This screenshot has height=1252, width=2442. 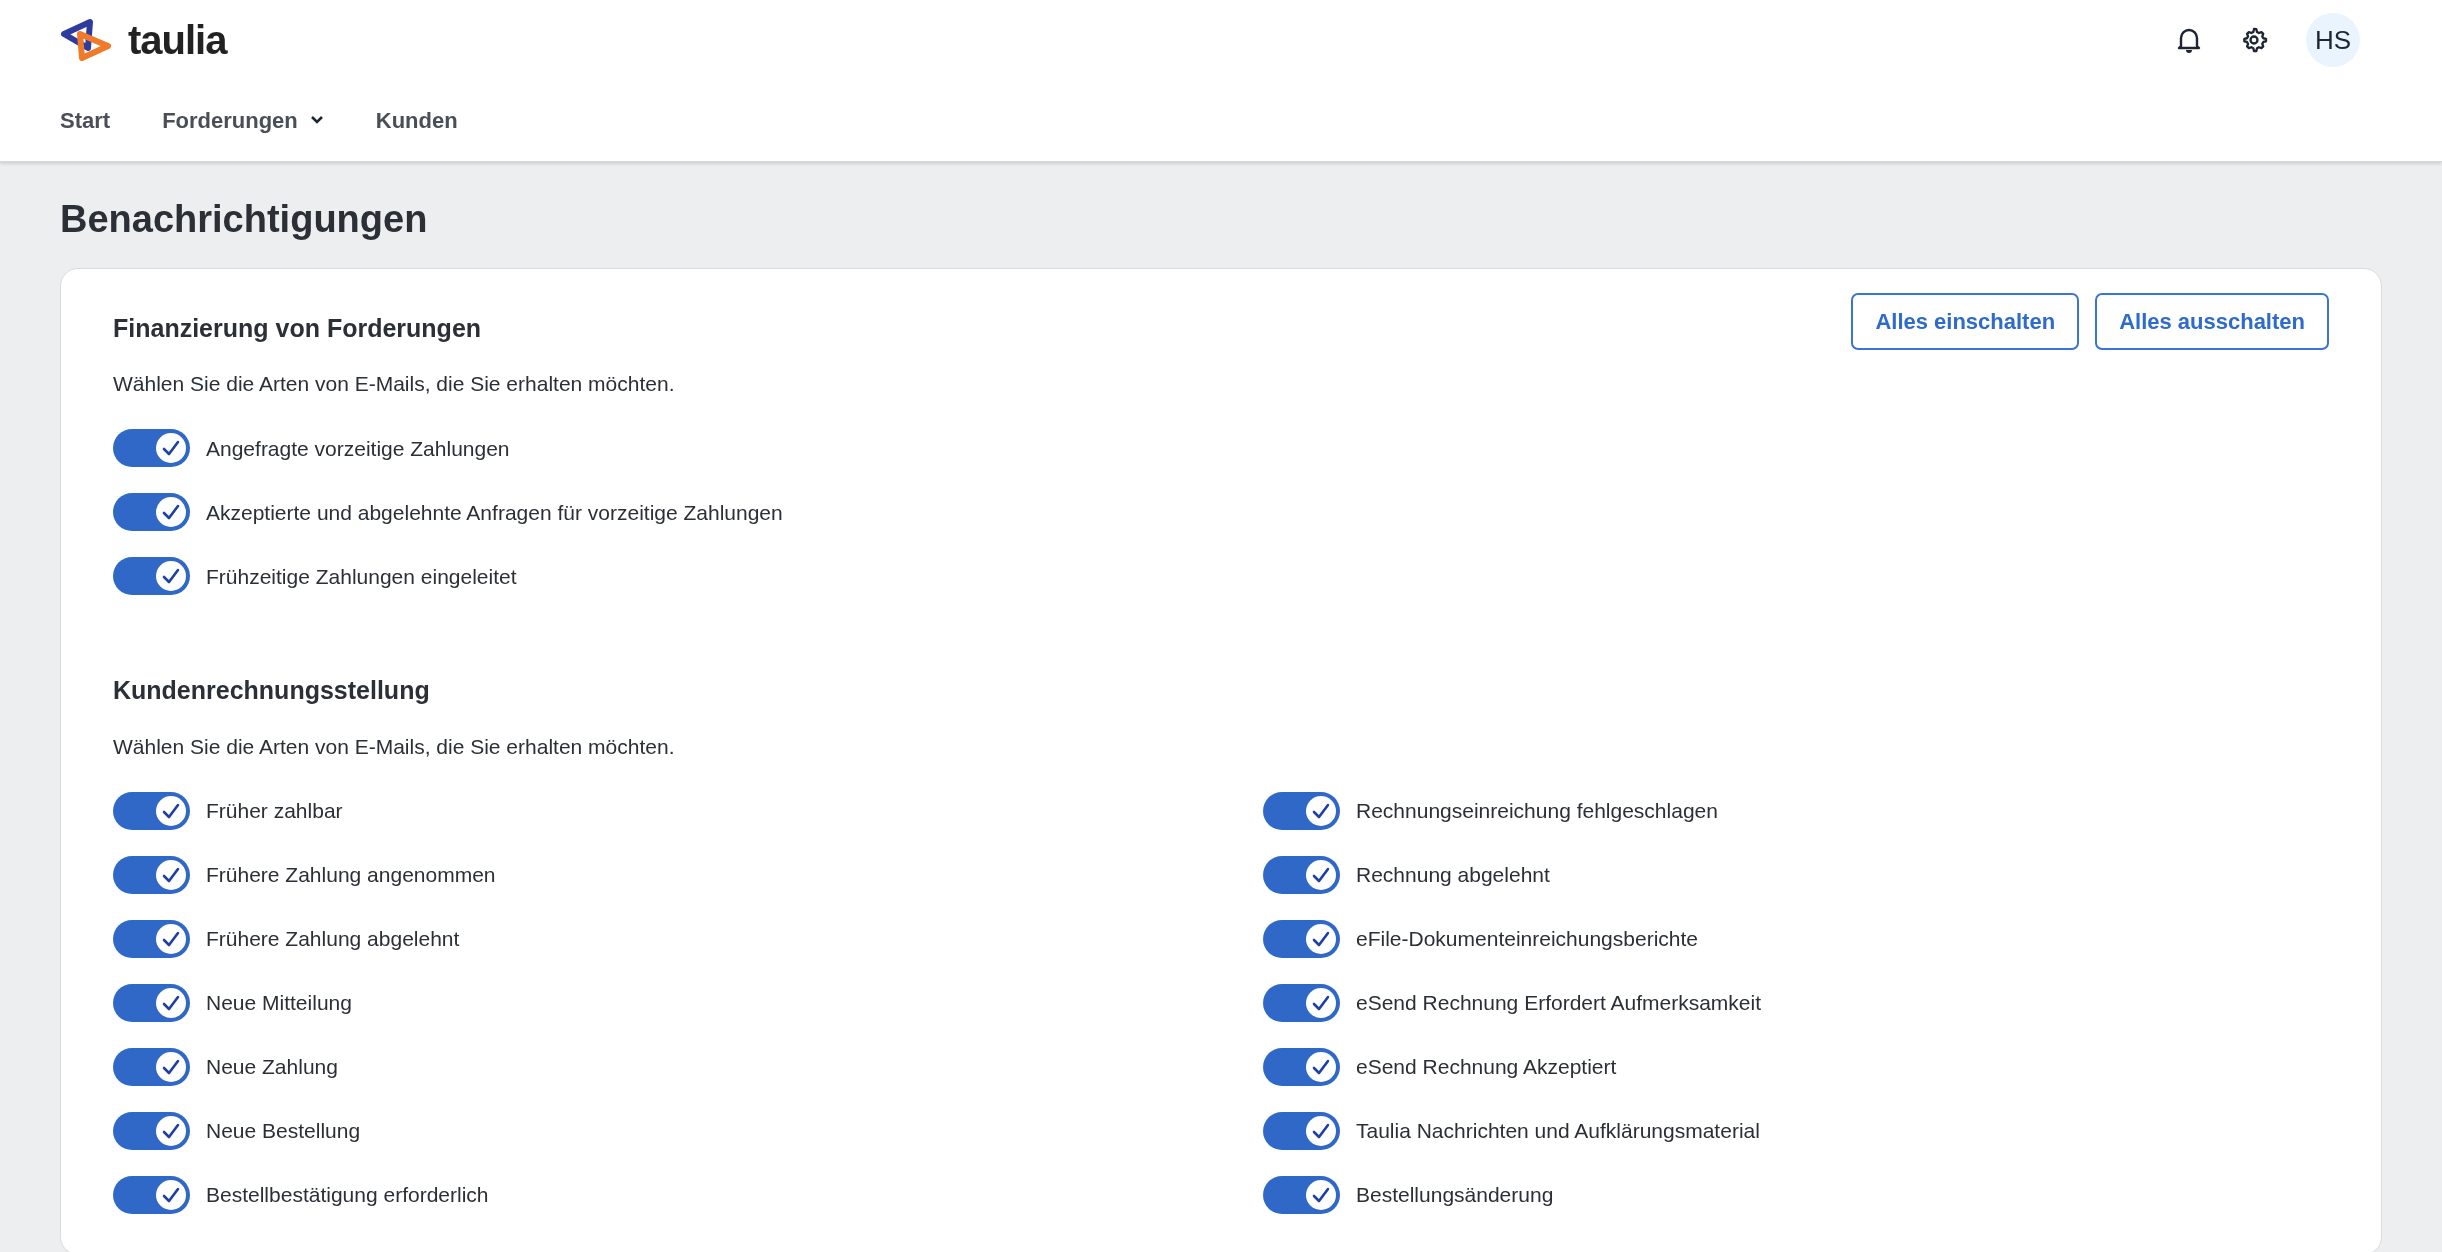 I want to click on toggle-label: Rechnung abgelehnt, so click(x=1453, y=875).